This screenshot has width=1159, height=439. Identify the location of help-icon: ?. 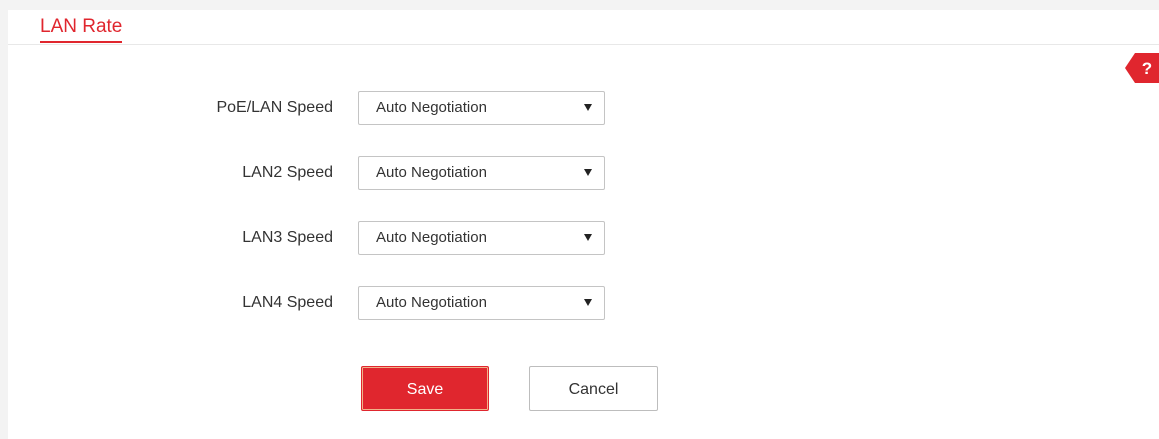
(1142, 68).